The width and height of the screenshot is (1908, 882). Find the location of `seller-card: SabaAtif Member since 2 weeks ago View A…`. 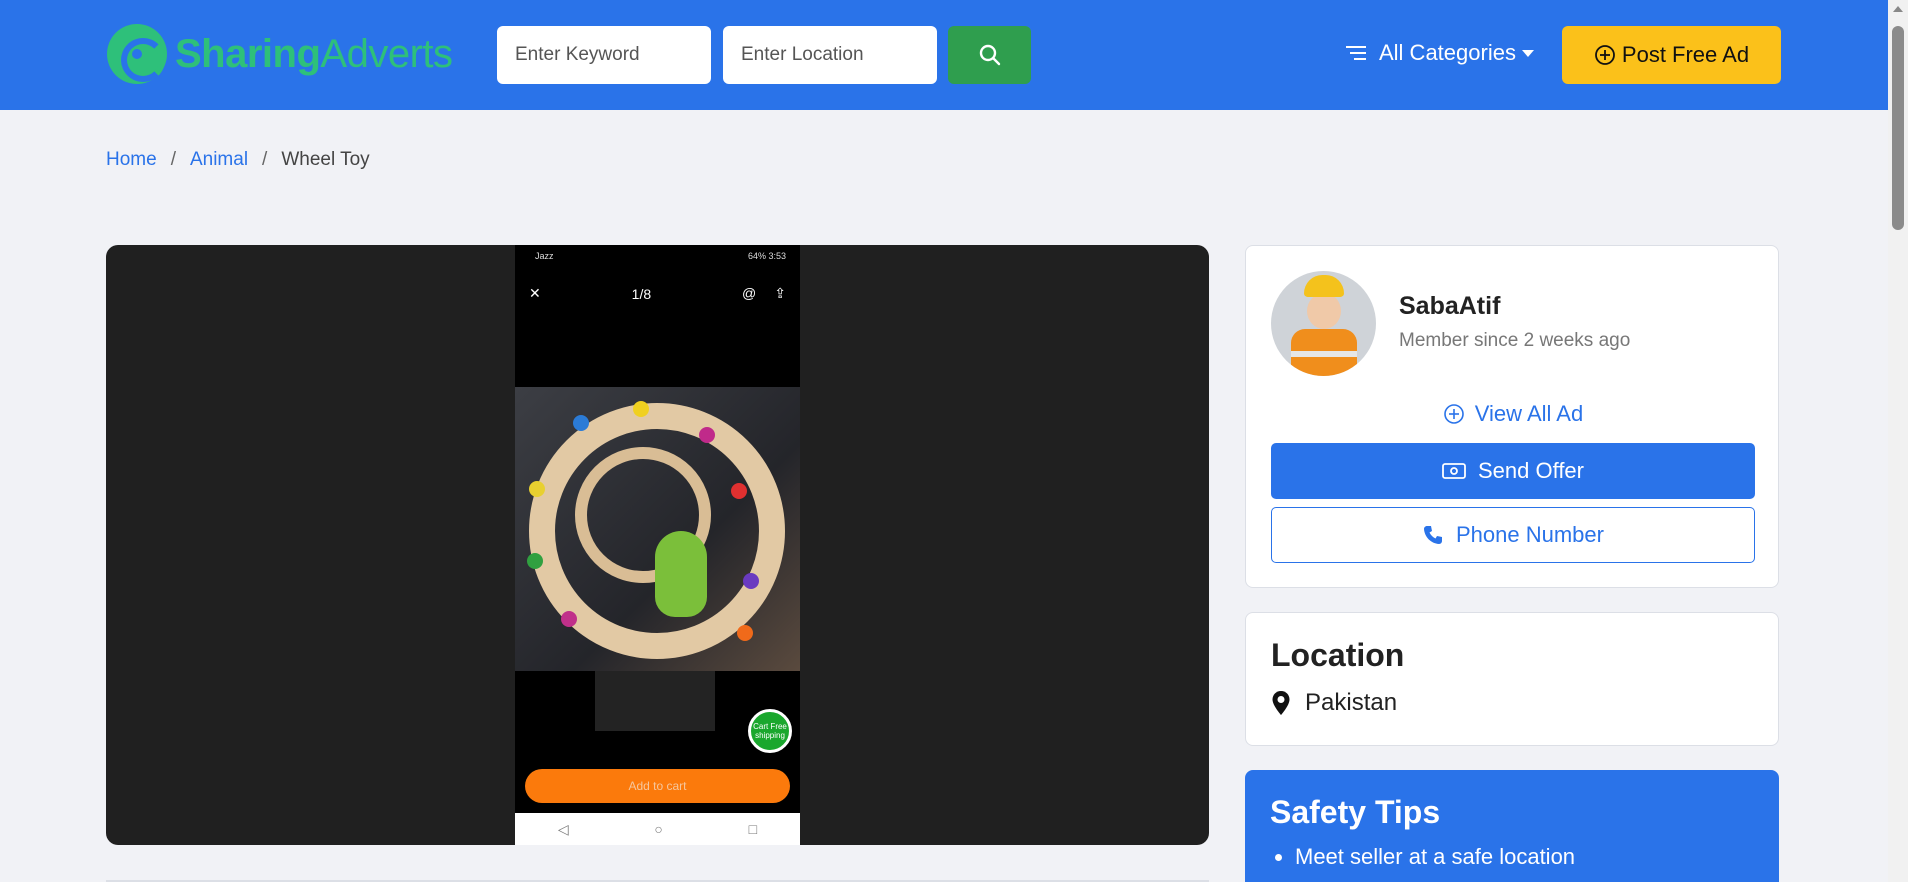

seller-card: SabaAtif Member since 2 weeks ago View A… is located at coordinates (1512, 416).